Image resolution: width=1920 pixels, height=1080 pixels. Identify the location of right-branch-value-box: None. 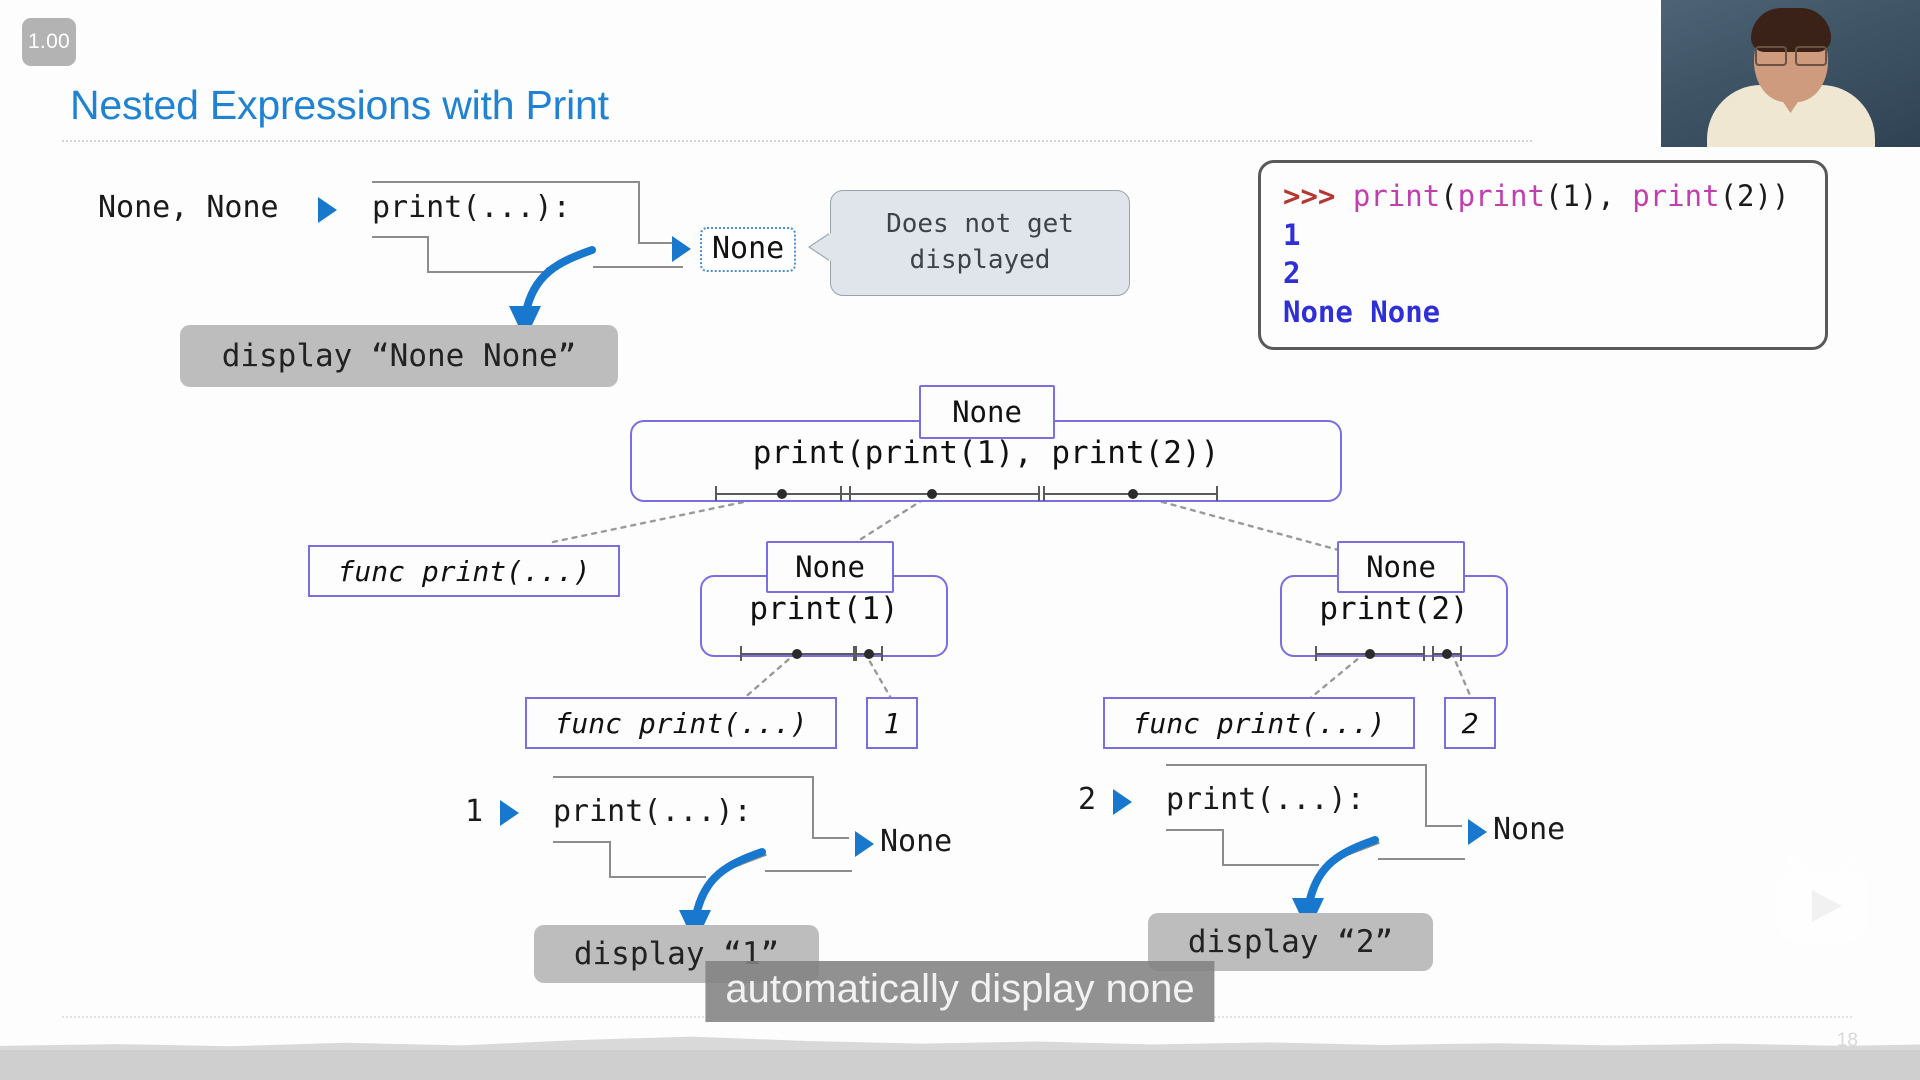
(1401, 567).